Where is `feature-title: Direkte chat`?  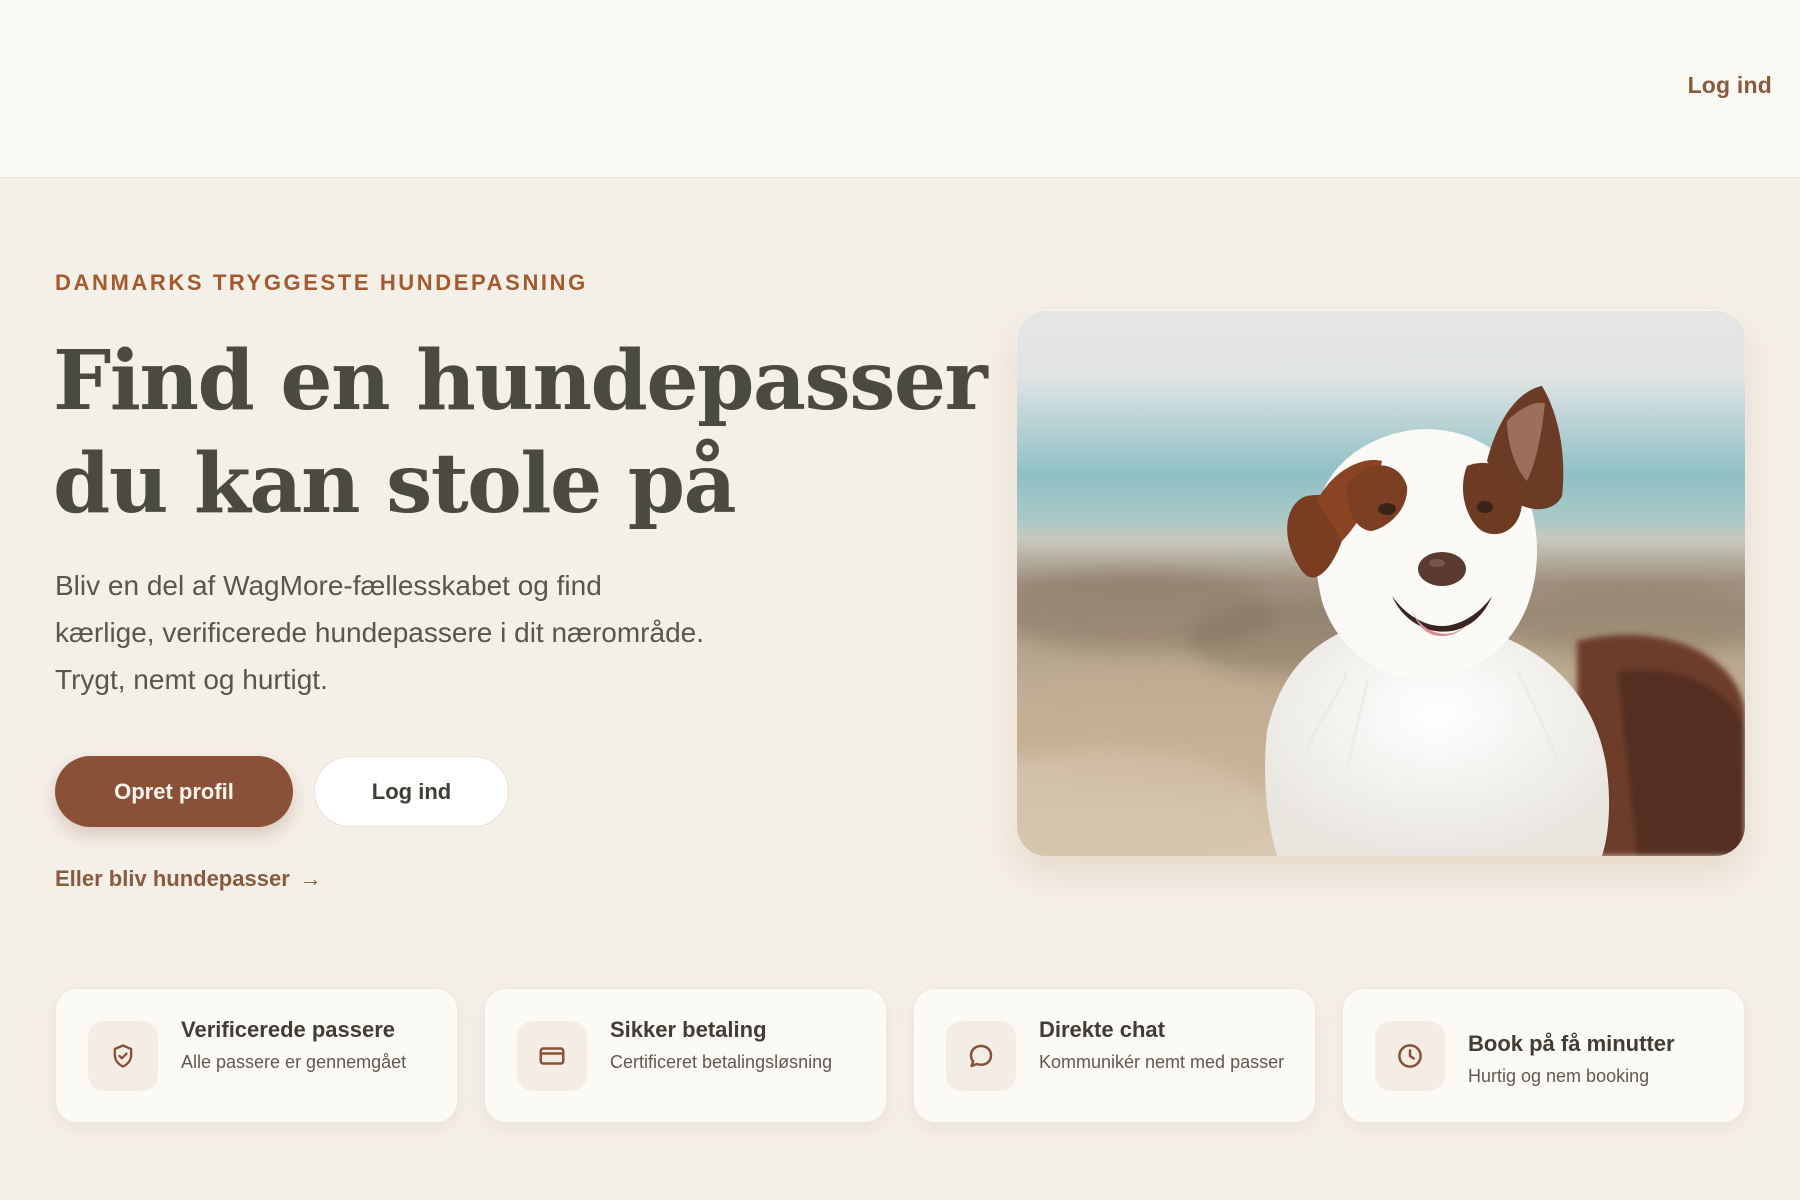 feature-title: Direkte chat is located at coordinates (1102, 1029).